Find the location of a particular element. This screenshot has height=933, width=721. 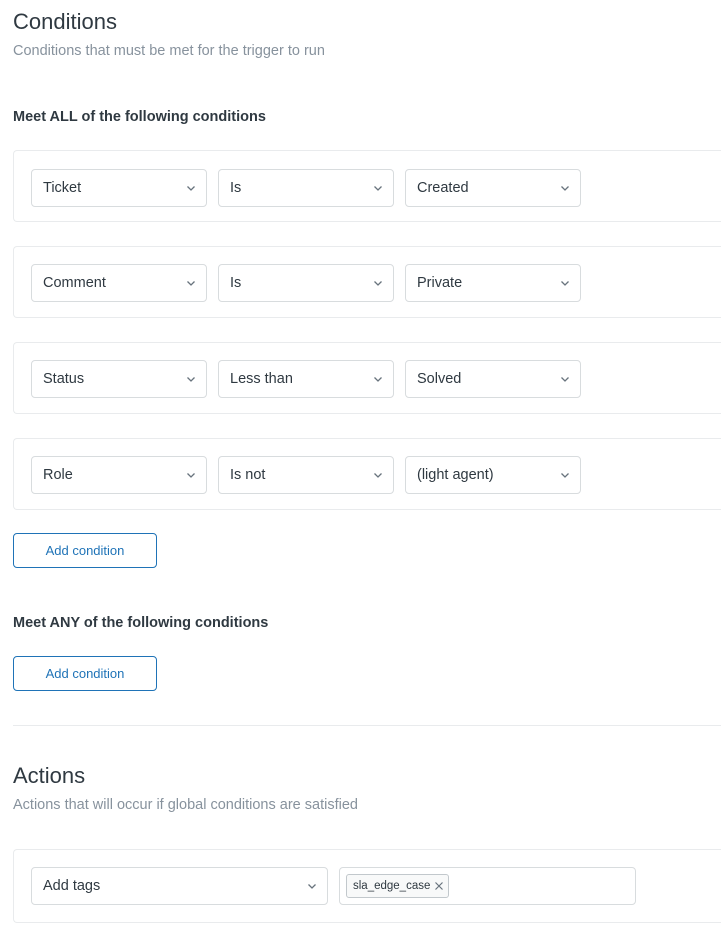

condition-operator-select: Is not is located at coordinates (306, 475).